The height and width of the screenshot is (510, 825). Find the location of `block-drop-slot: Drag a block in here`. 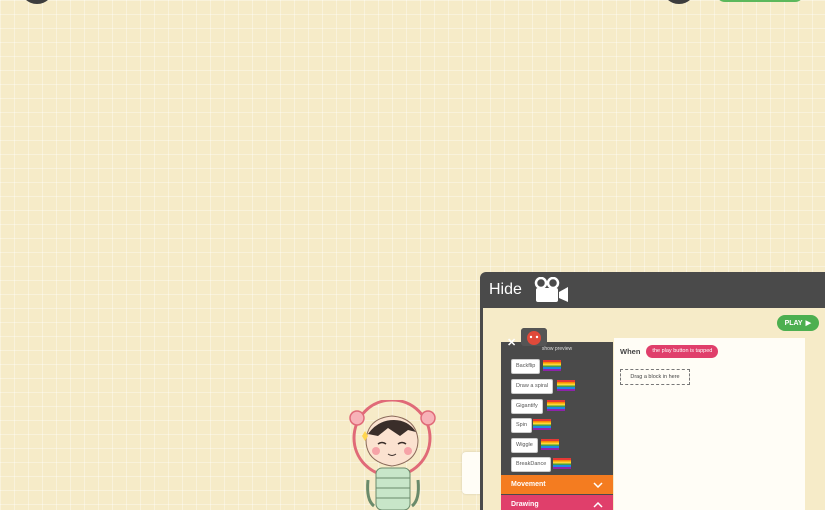

block-drop-slot: Drag a block in here is located at coordinates (655, 377).